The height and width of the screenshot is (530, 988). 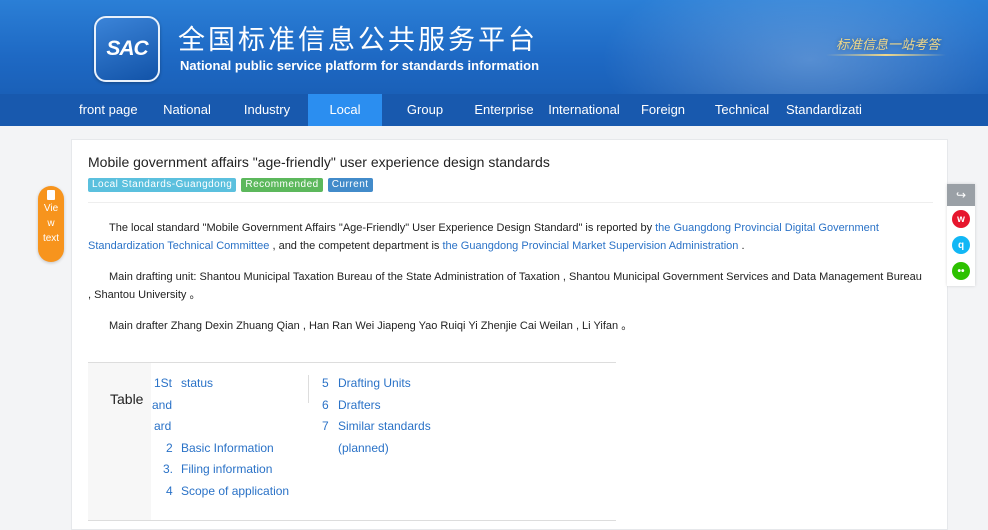 What do you see at coordinates (162, 404) in the screenshot?
I see `toc-num: and` at bounding box center [162, 404].